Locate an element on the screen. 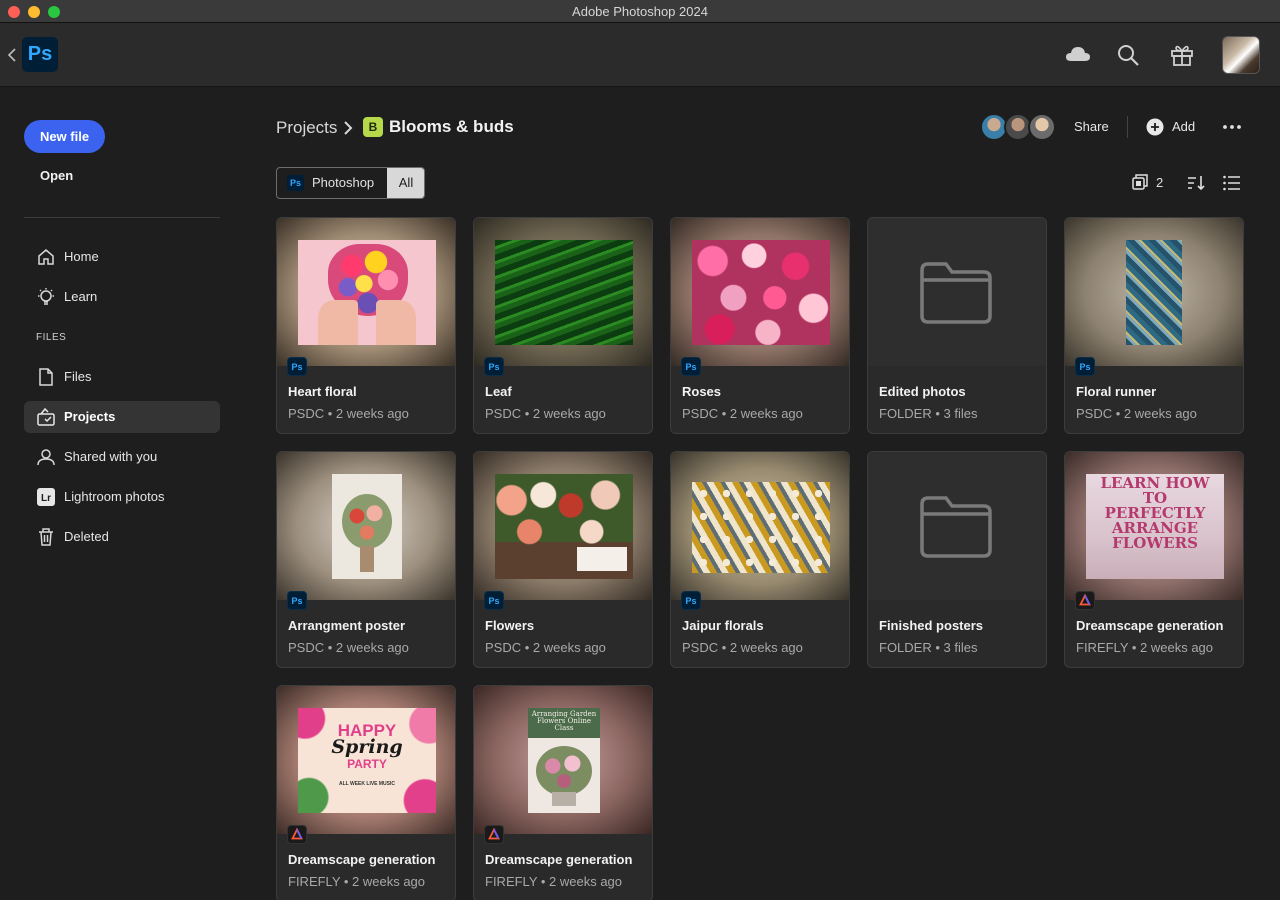  breadcrumb-projects-link: Projects is located at coordinates (306, 128).